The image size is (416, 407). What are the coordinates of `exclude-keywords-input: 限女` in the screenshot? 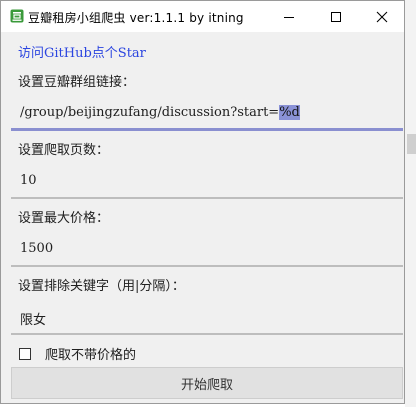 It's located at (207, 318).